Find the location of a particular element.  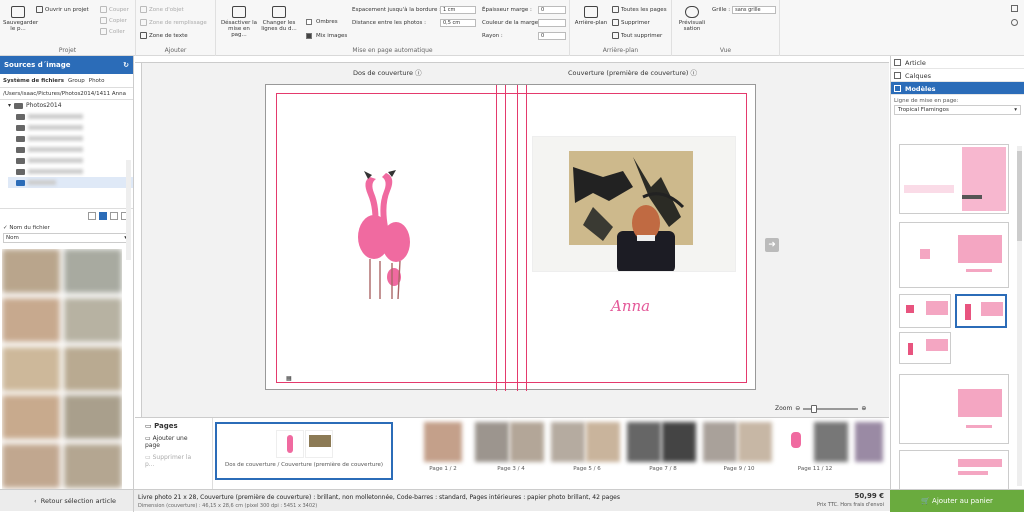

spacing-photos-input: 0,5 cm is located at coordinates (458, 23).